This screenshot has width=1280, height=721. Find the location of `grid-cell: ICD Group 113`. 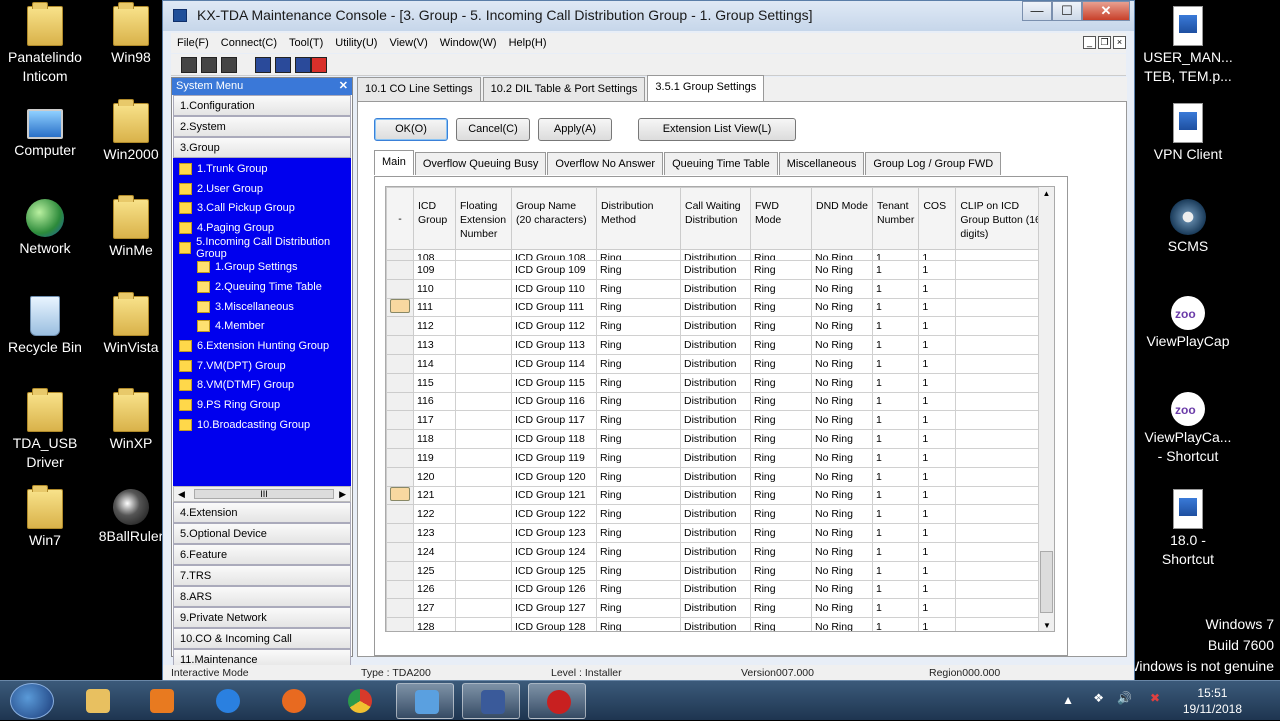

grid-cell: ICD Group 113 is located at coordinates (554, 345).